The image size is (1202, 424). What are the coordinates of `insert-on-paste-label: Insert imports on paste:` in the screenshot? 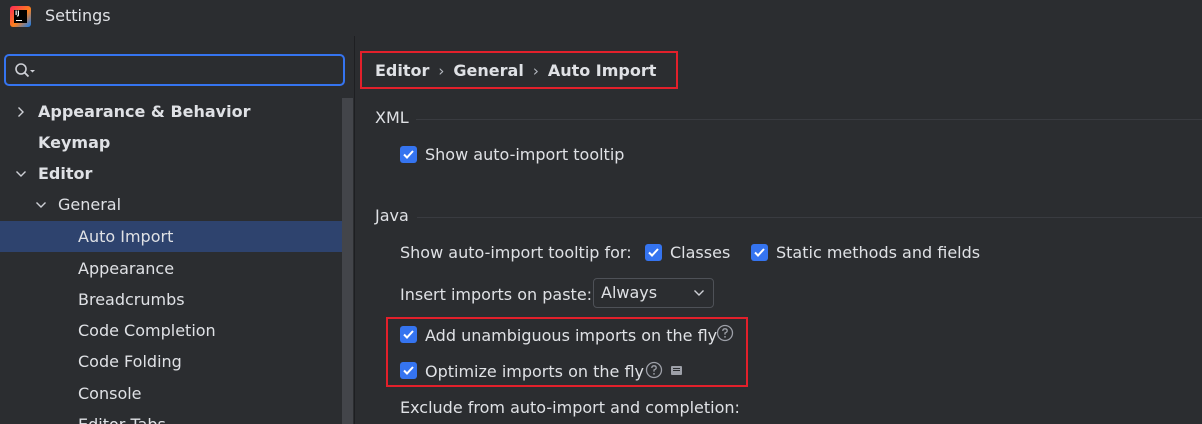 It's located at (496, 294).